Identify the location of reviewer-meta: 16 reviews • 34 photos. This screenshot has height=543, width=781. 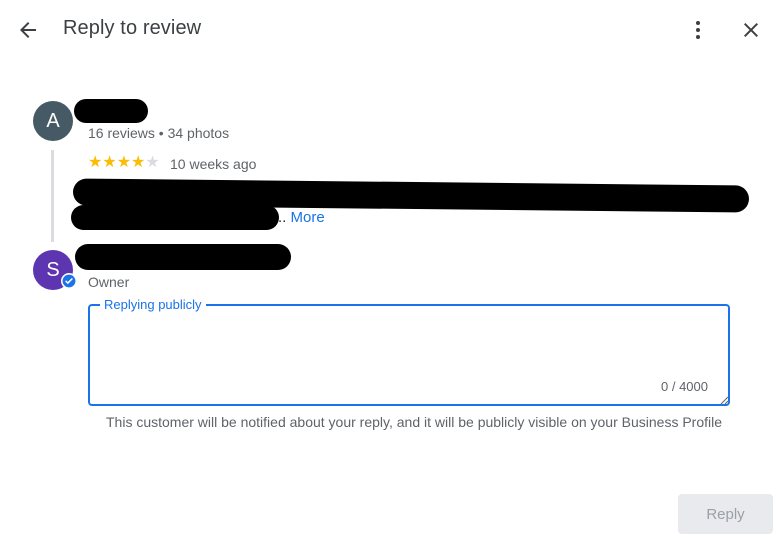
(159, 133).